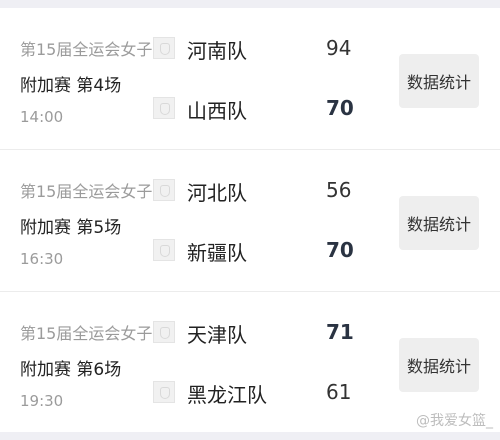  What do you see at coordinates (339, 190) in the screenshot?
I see `score-home: 56` at bounding box center [339, 190].